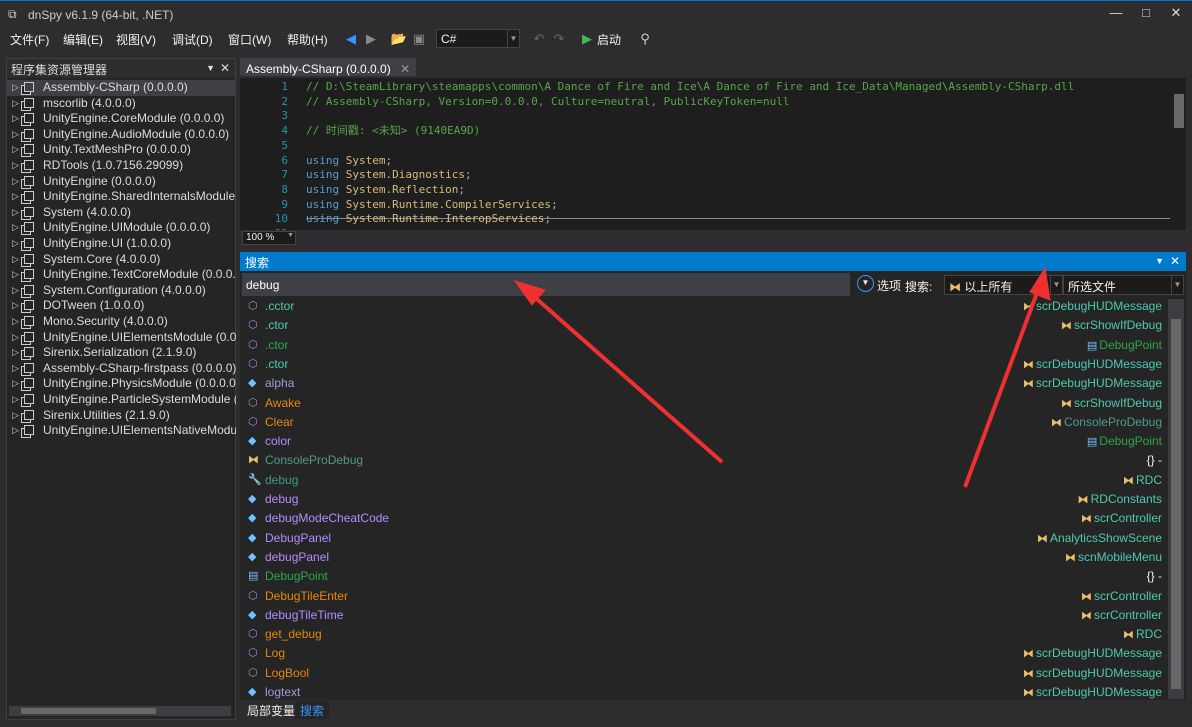  I want to click on tree-item: ▷ UnityEngine.SharedInternalsModule, so click(121, 197).